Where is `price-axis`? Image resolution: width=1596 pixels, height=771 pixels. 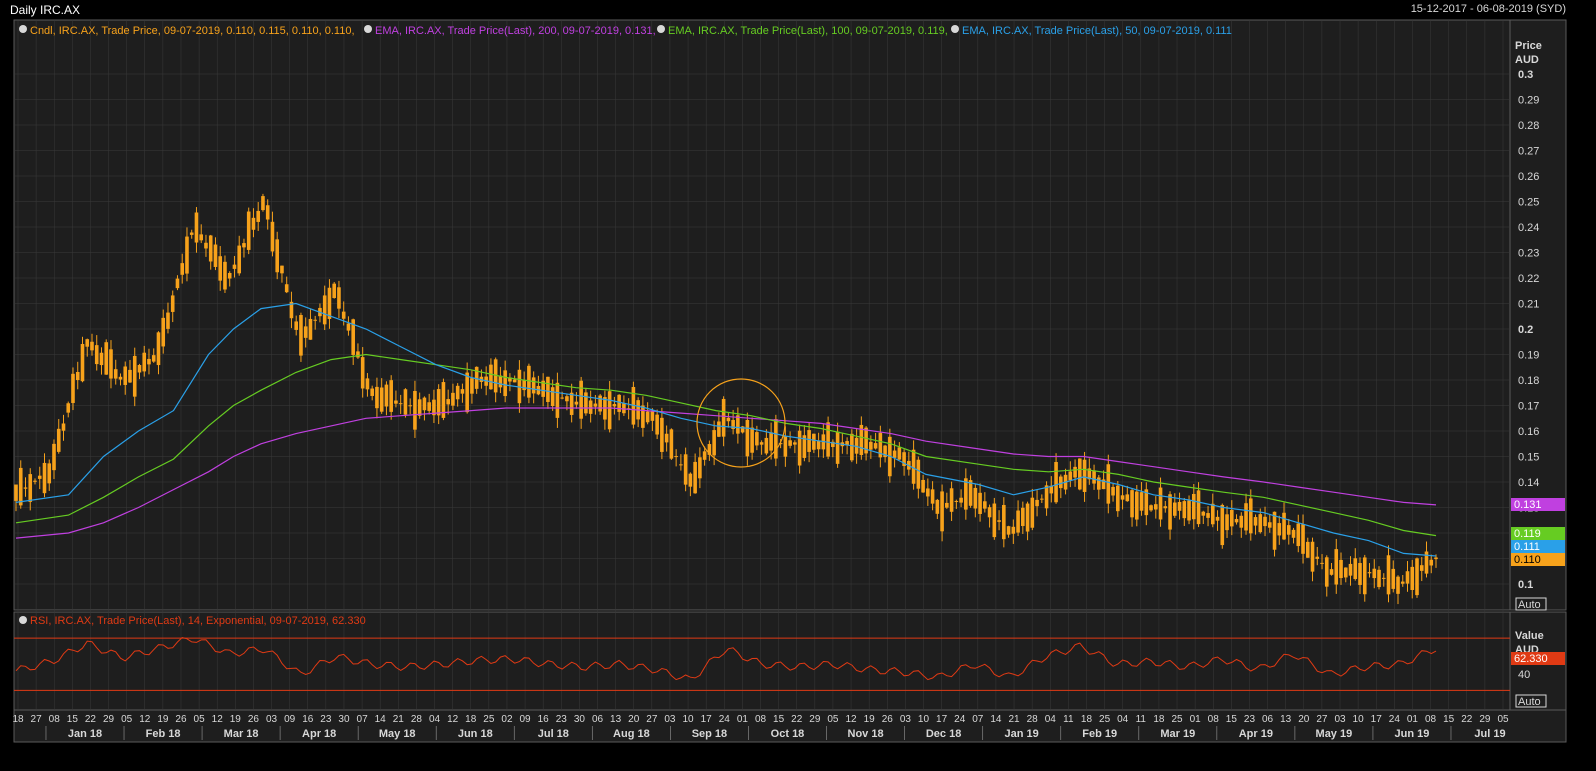 price-axis is located at coordinates (1538, 315).